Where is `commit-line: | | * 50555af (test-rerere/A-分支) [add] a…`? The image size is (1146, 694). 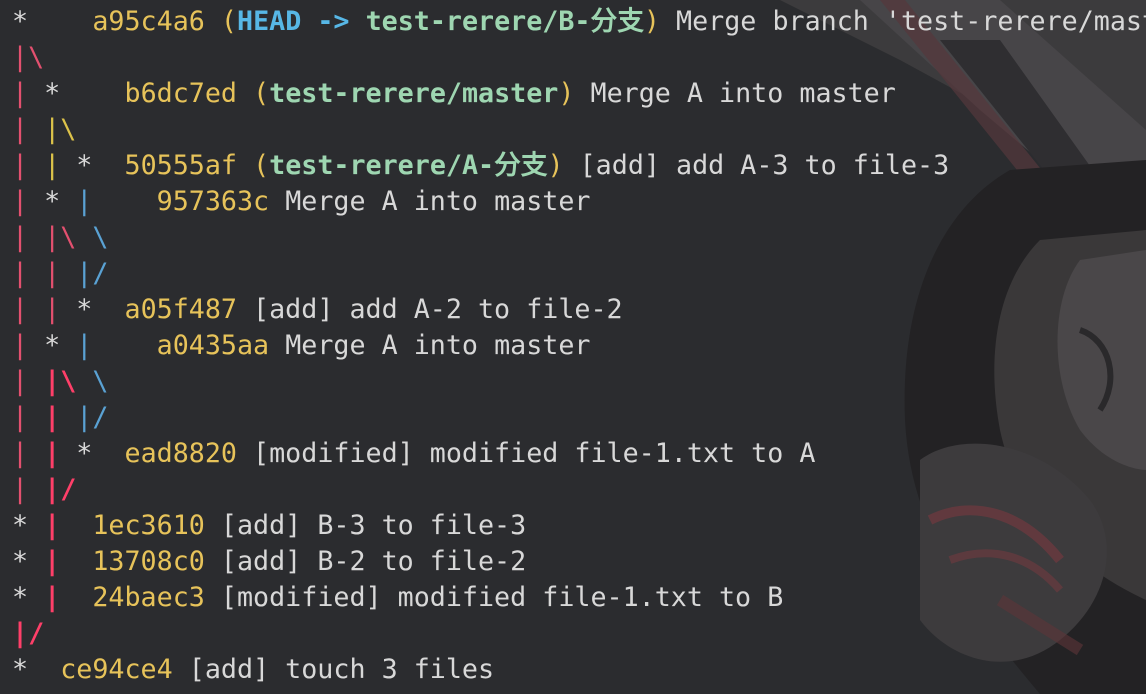 commit-line: | | * 50555af (test-rerere/A-分支) [add] a… is located at coordinates (480, 166).